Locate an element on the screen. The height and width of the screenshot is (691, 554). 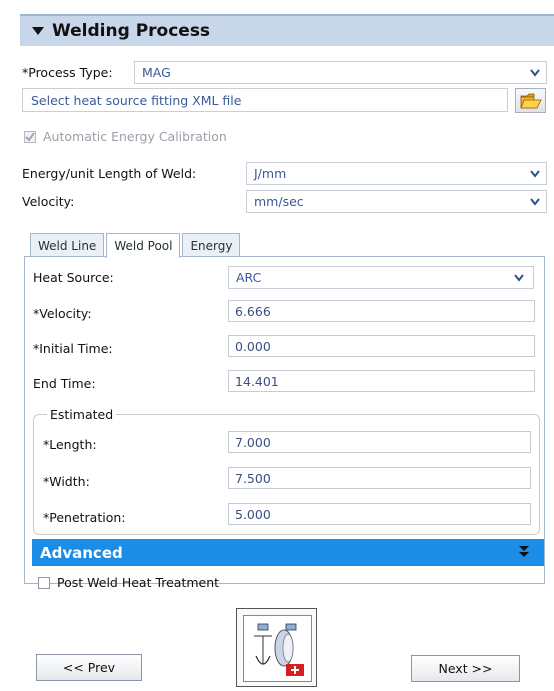
tab-bar: Weld Line Weld Pool Energy is located at coordinates (136, 245).